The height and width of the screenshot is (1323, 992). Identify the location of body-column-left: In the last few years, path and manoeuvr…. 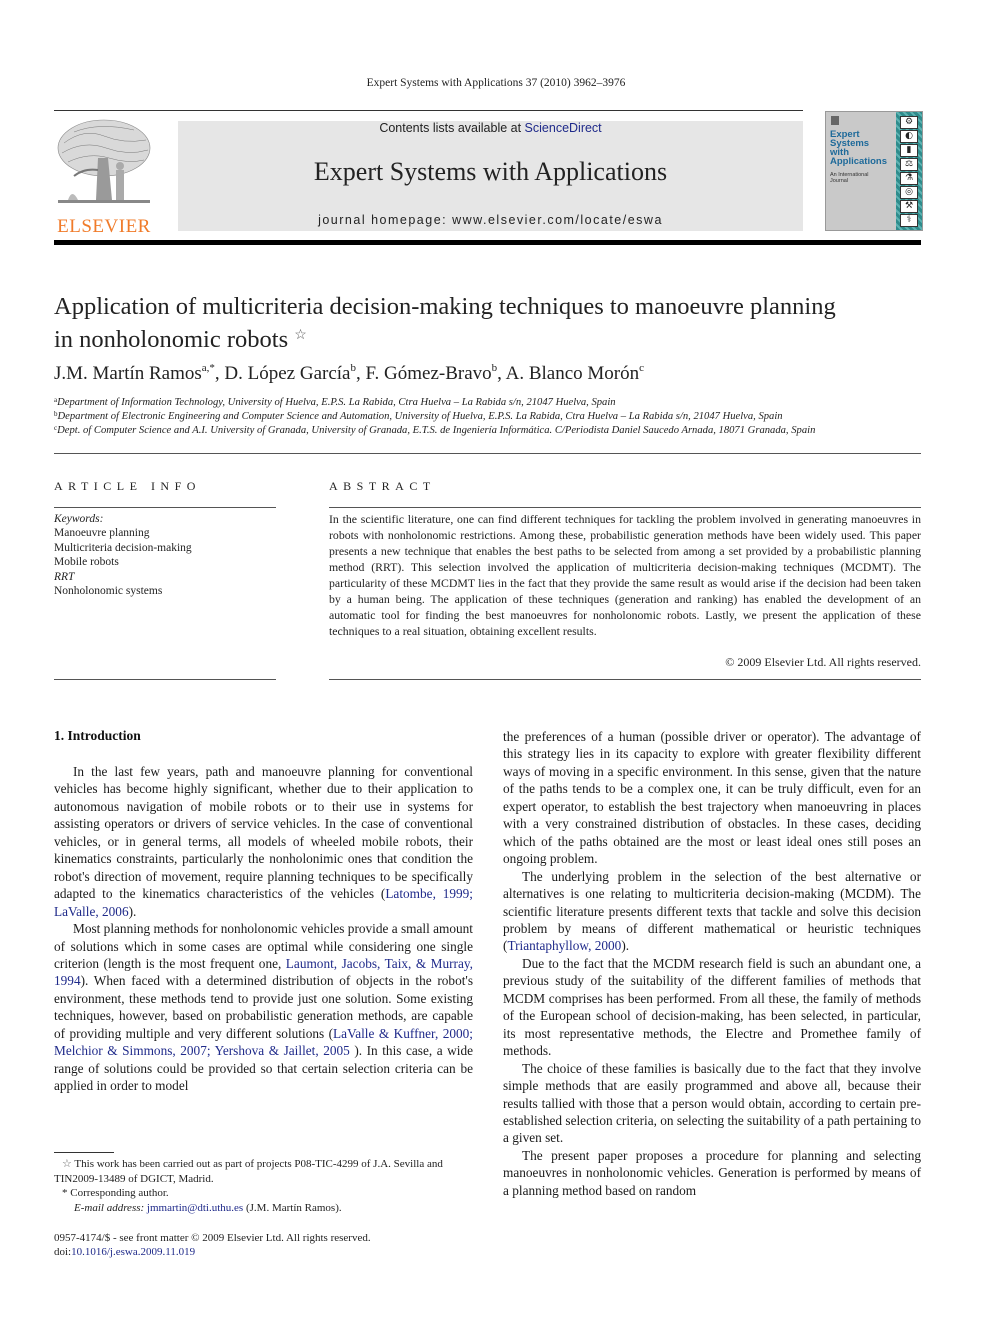
(263, 929).